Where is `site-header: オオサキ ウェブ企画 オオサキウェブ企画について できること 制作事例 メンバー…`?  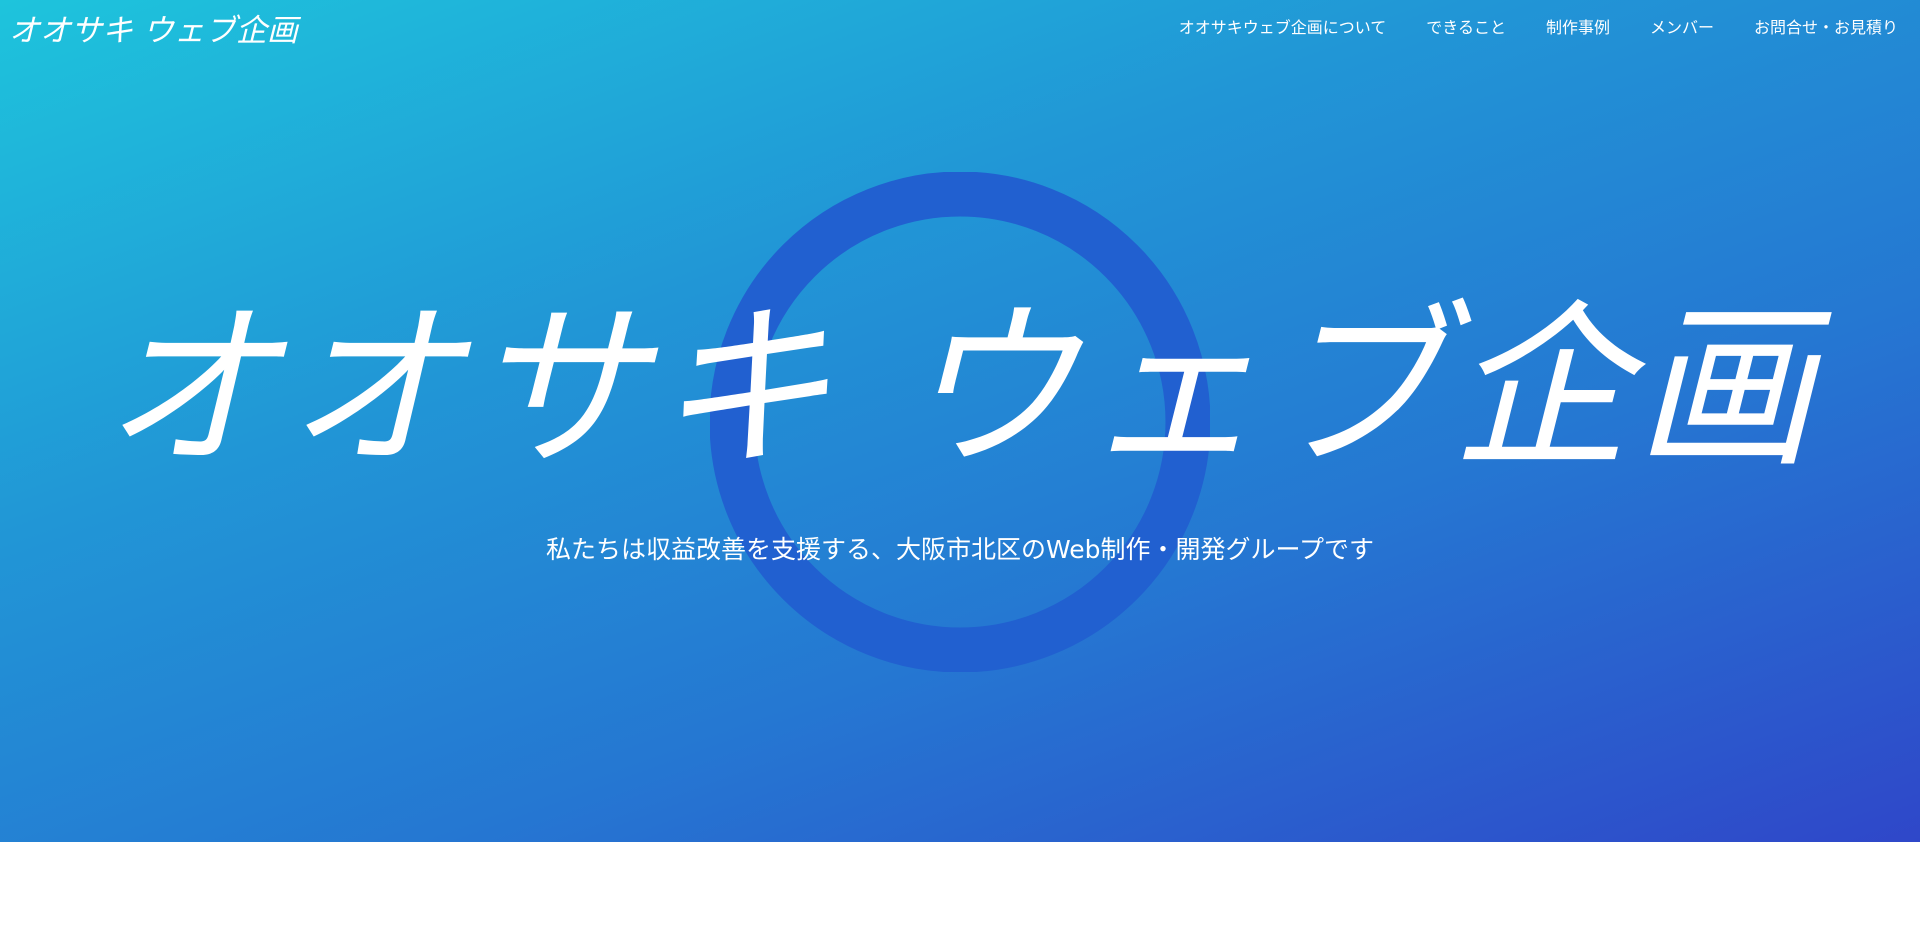 site-header: オオサキ ウェブ企画 オオサキウェブ企画について できること 制作事例 メンバー… is located at coordinates (960, 25).